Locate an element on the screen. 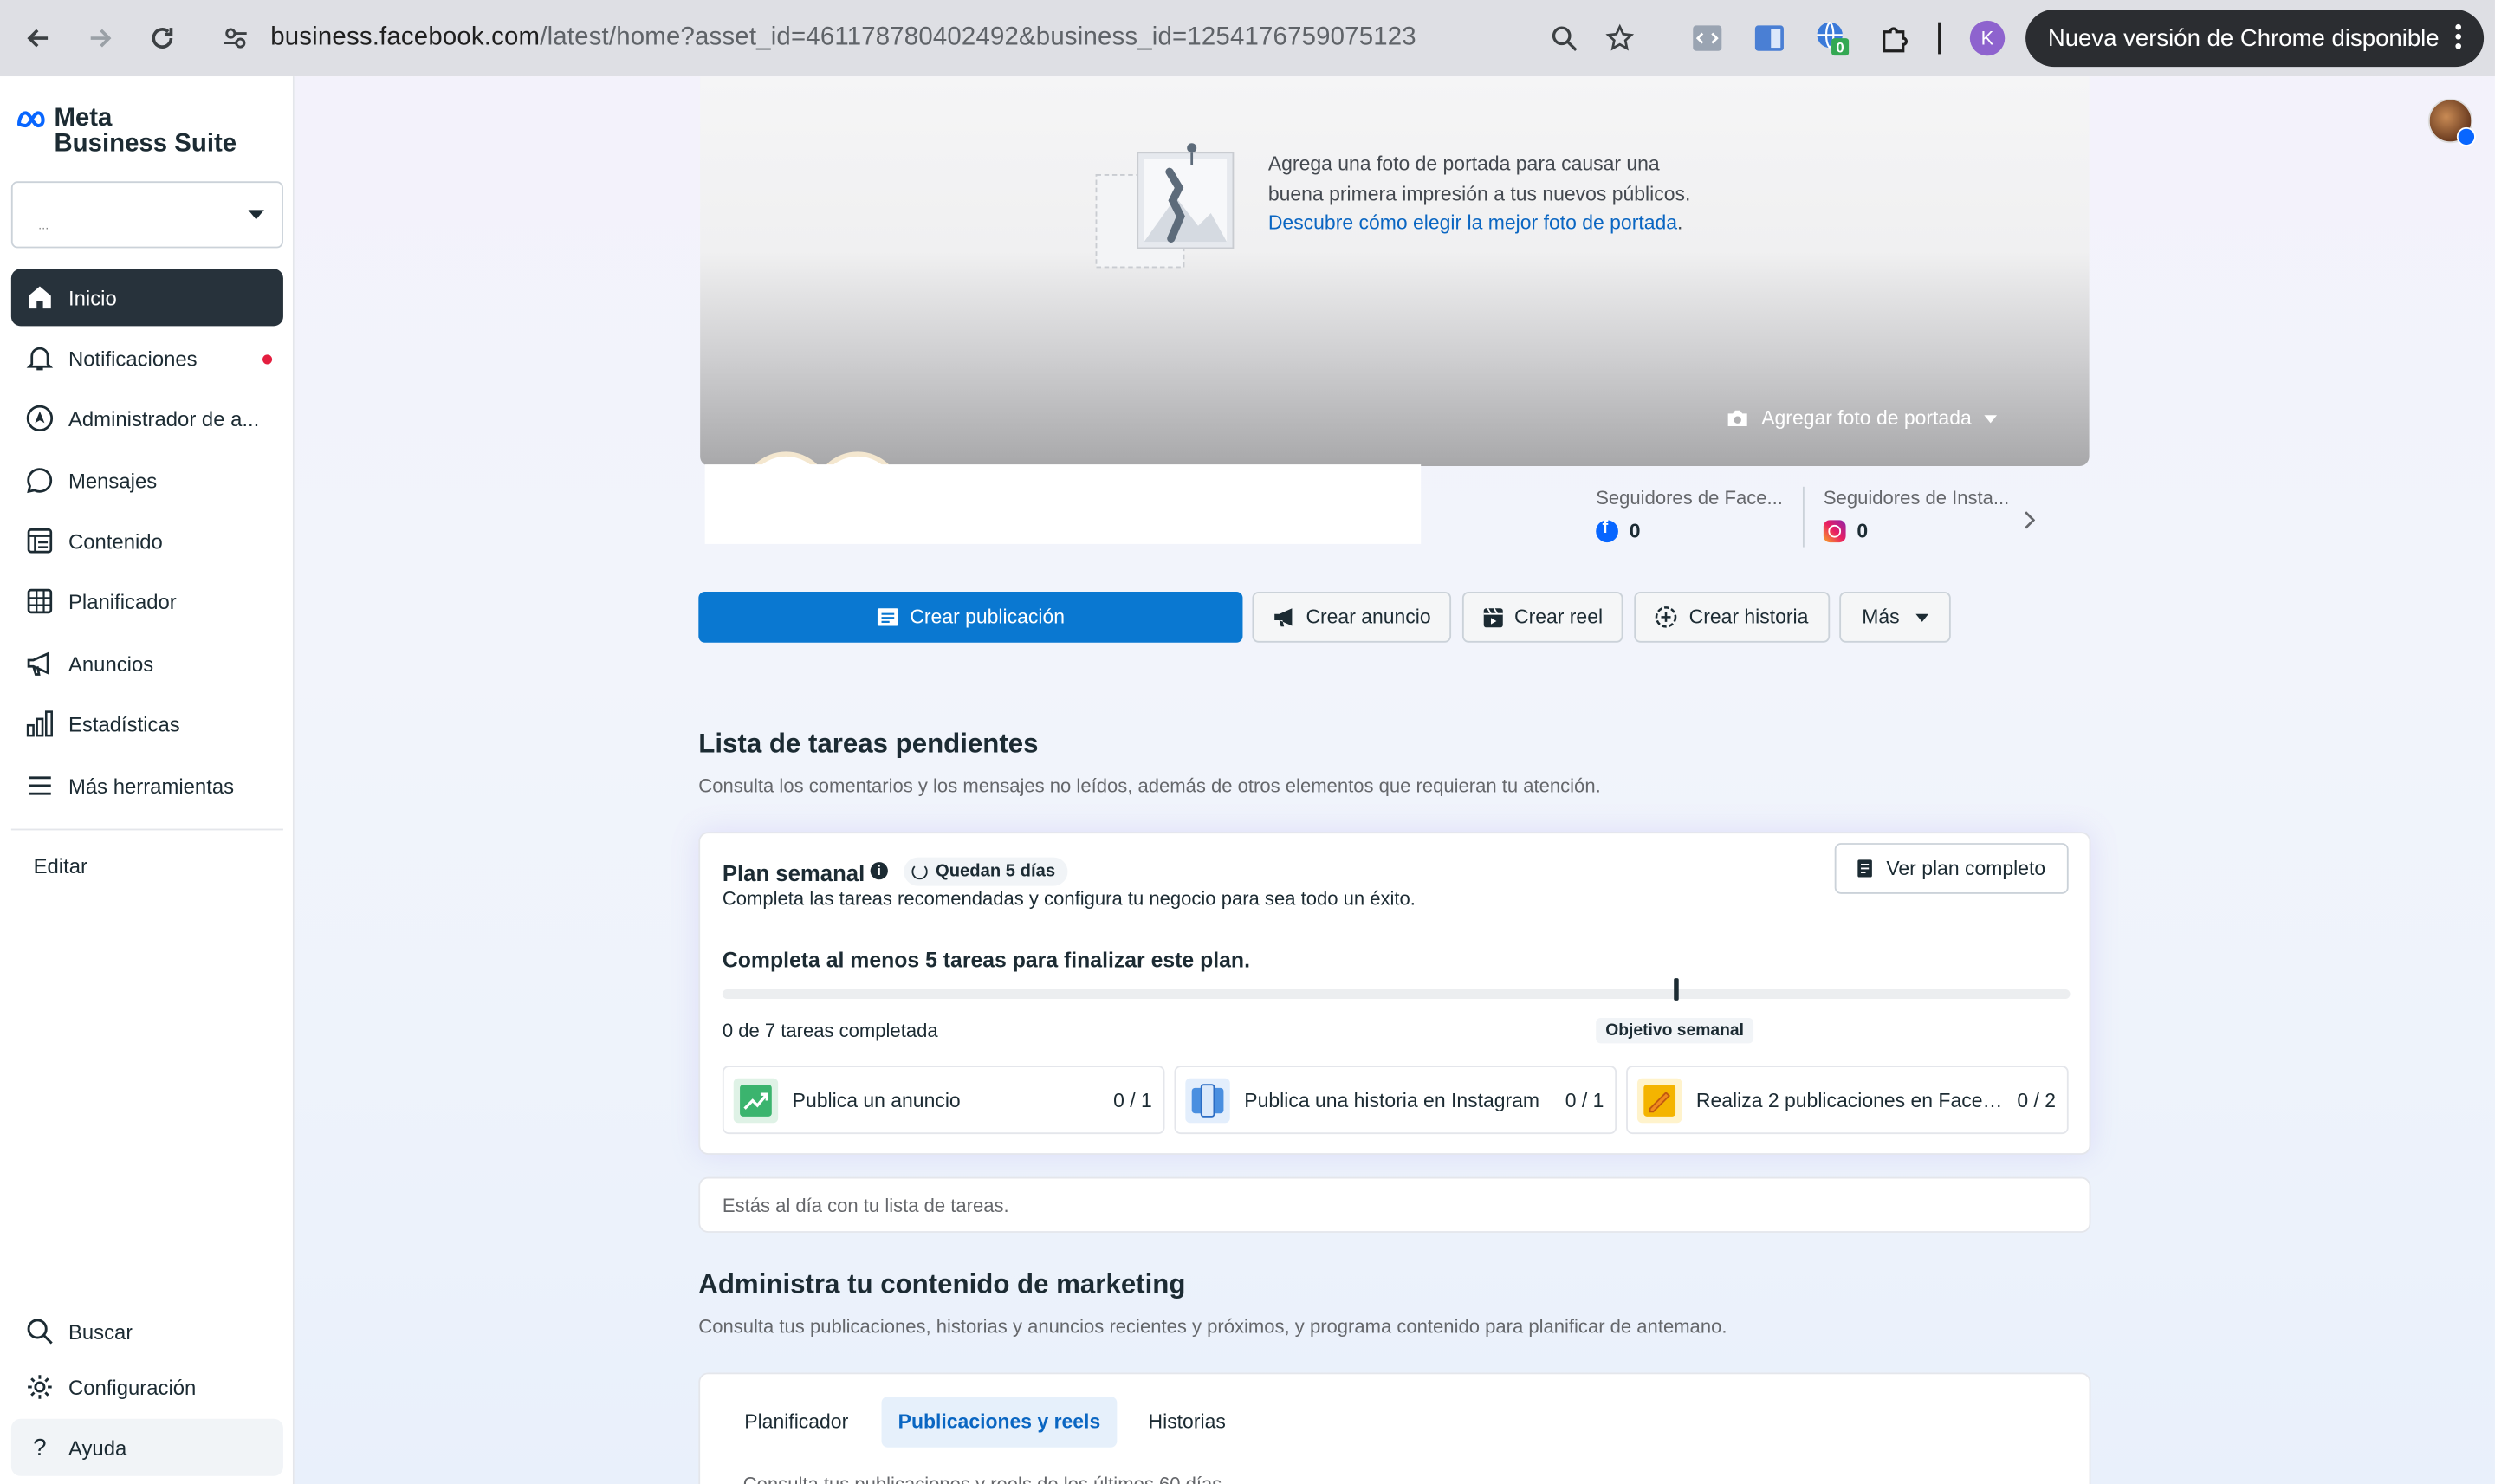  sidebar-item-label: Contenido is located at coordinates (115, 541).